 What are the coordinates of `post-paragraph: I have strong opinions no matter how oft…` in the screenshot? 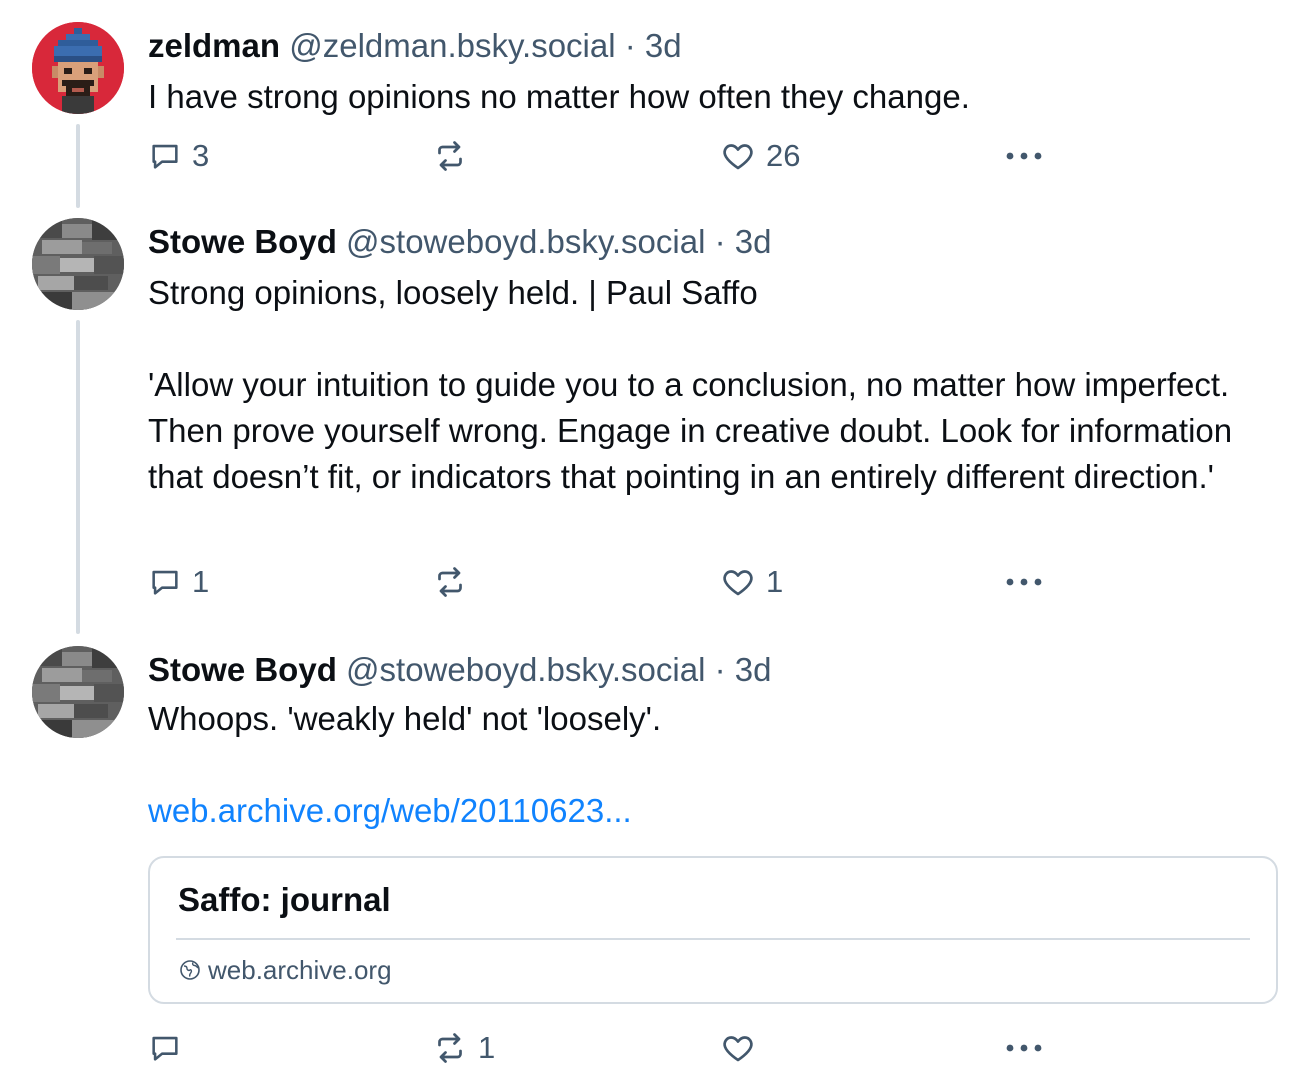 It's located at (559, 96).